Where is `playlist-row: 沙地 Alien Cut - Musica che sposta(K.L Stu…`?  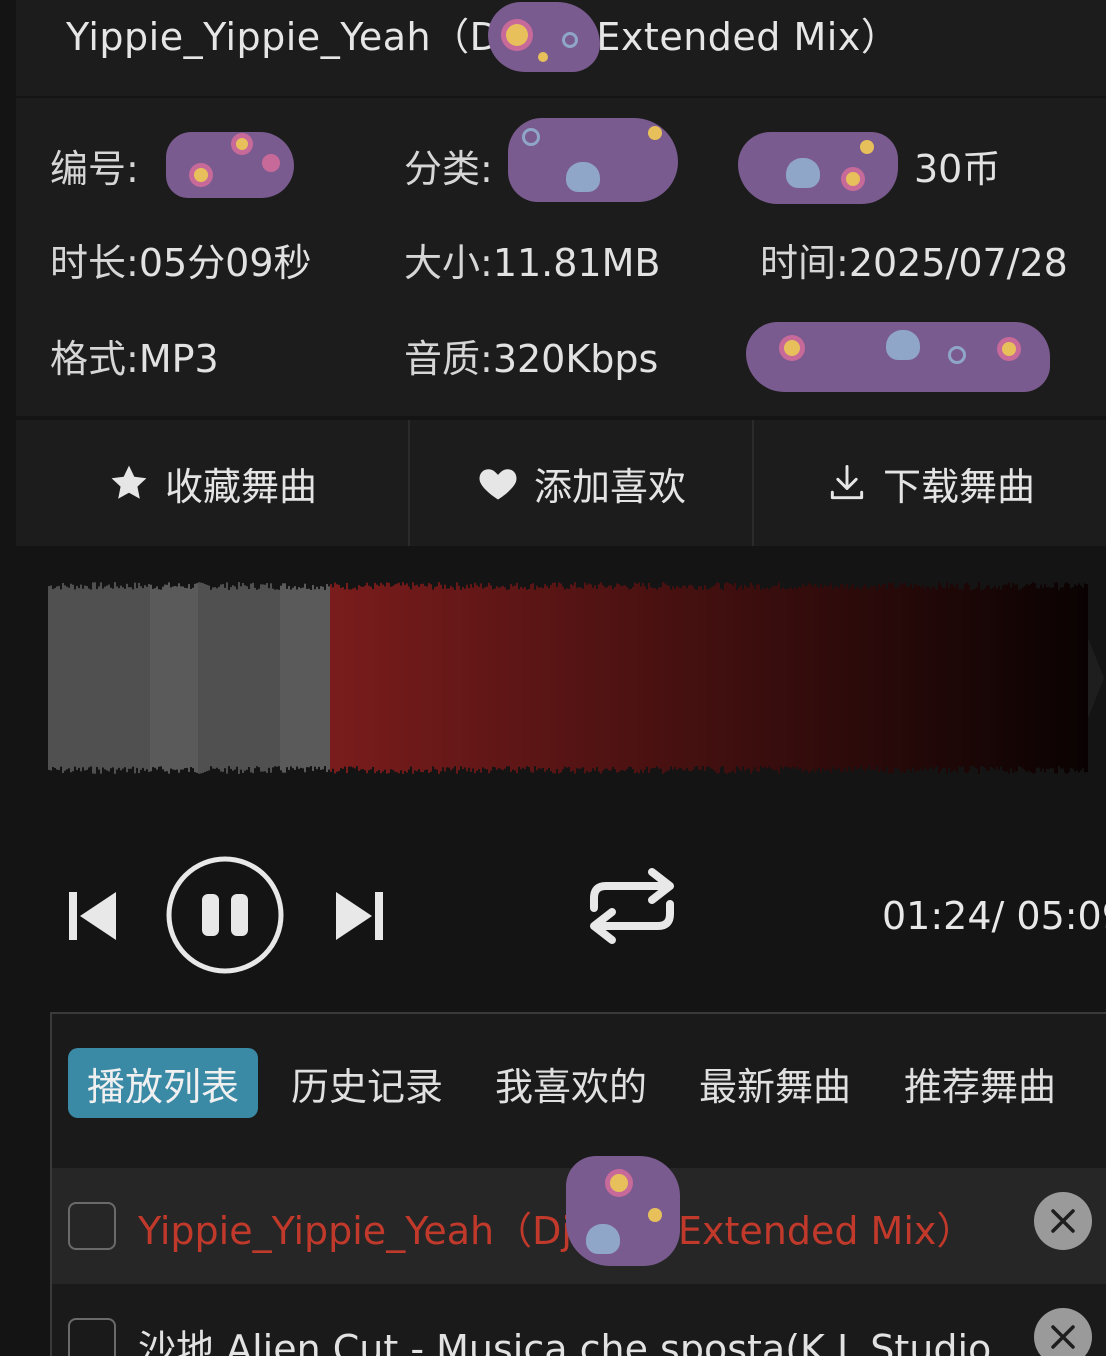
playlist-row: 沙地 Alien Cut - Musica che sposta(K.L Stu… is located at coordinates (579, 1320).